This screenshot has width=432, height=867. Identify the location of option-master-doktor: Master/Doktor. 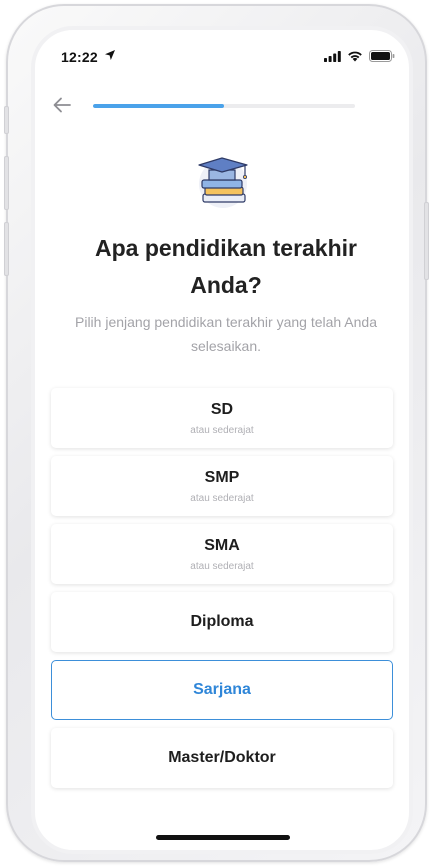
(222, 758).